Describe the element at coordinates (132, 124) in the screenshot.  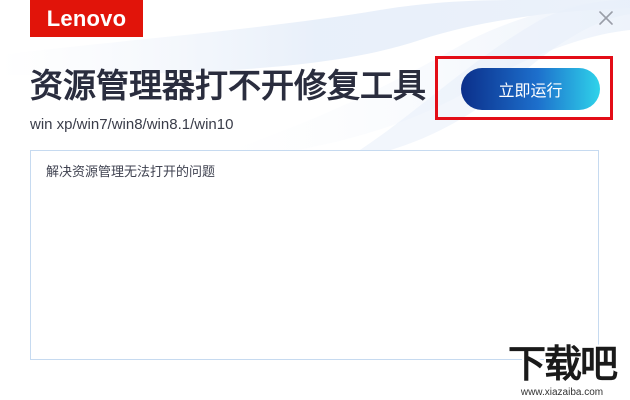
I see `supported-os-text: win xp/win7/win8/win8.1/win10` at that location.